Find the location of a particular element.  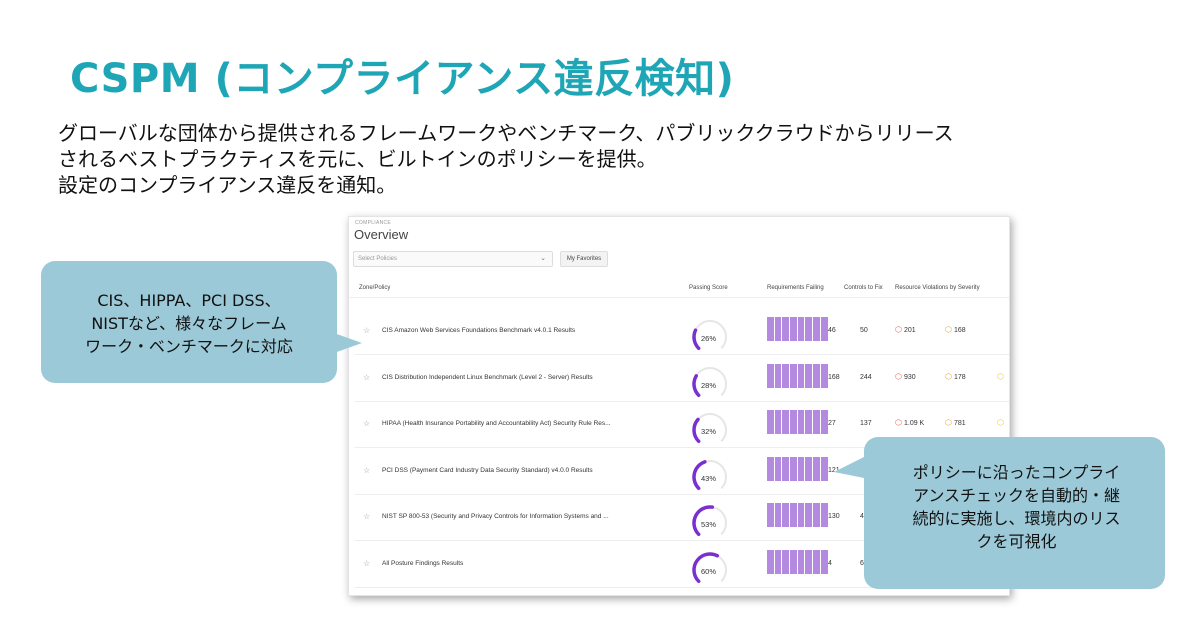

callout-pointer is located at coordinates (348, 343).